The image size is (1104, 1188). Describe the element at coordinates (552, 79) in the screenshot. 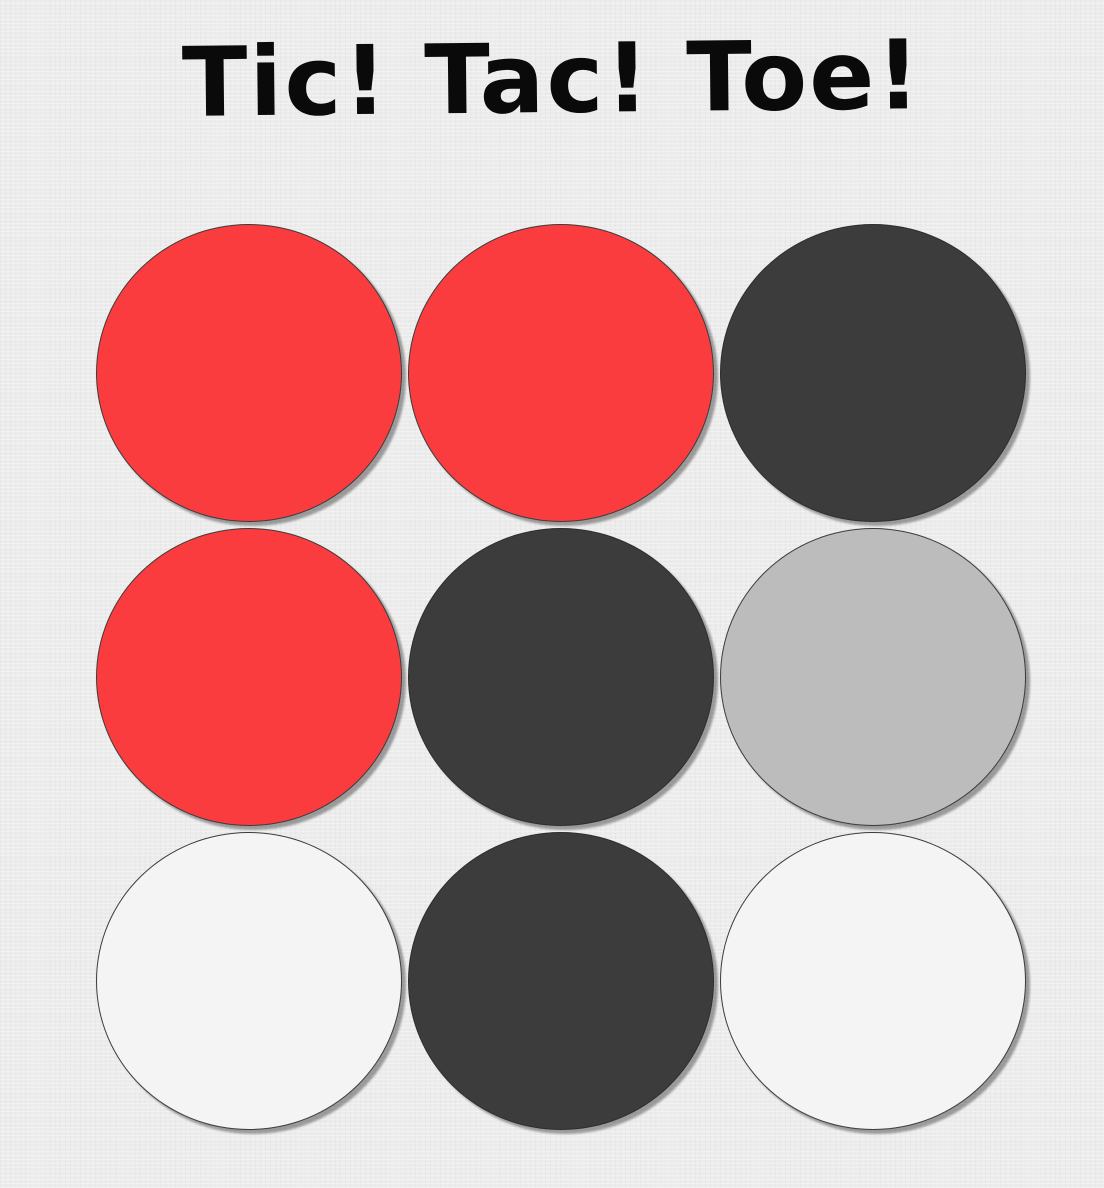

I see `game-title: Tic! Tac! Toe!` at that location.